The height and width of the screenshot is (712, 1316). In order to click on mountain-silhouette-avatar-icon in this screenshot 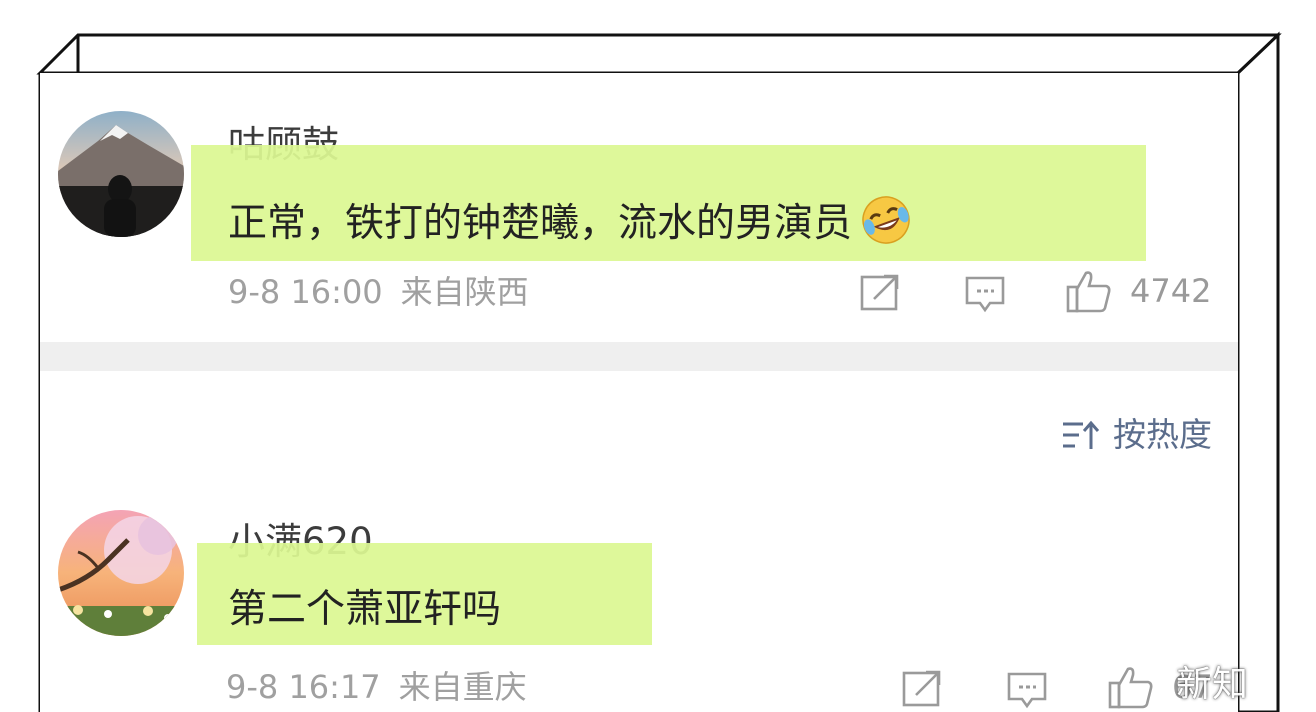, I will do `click(121, 174)`.